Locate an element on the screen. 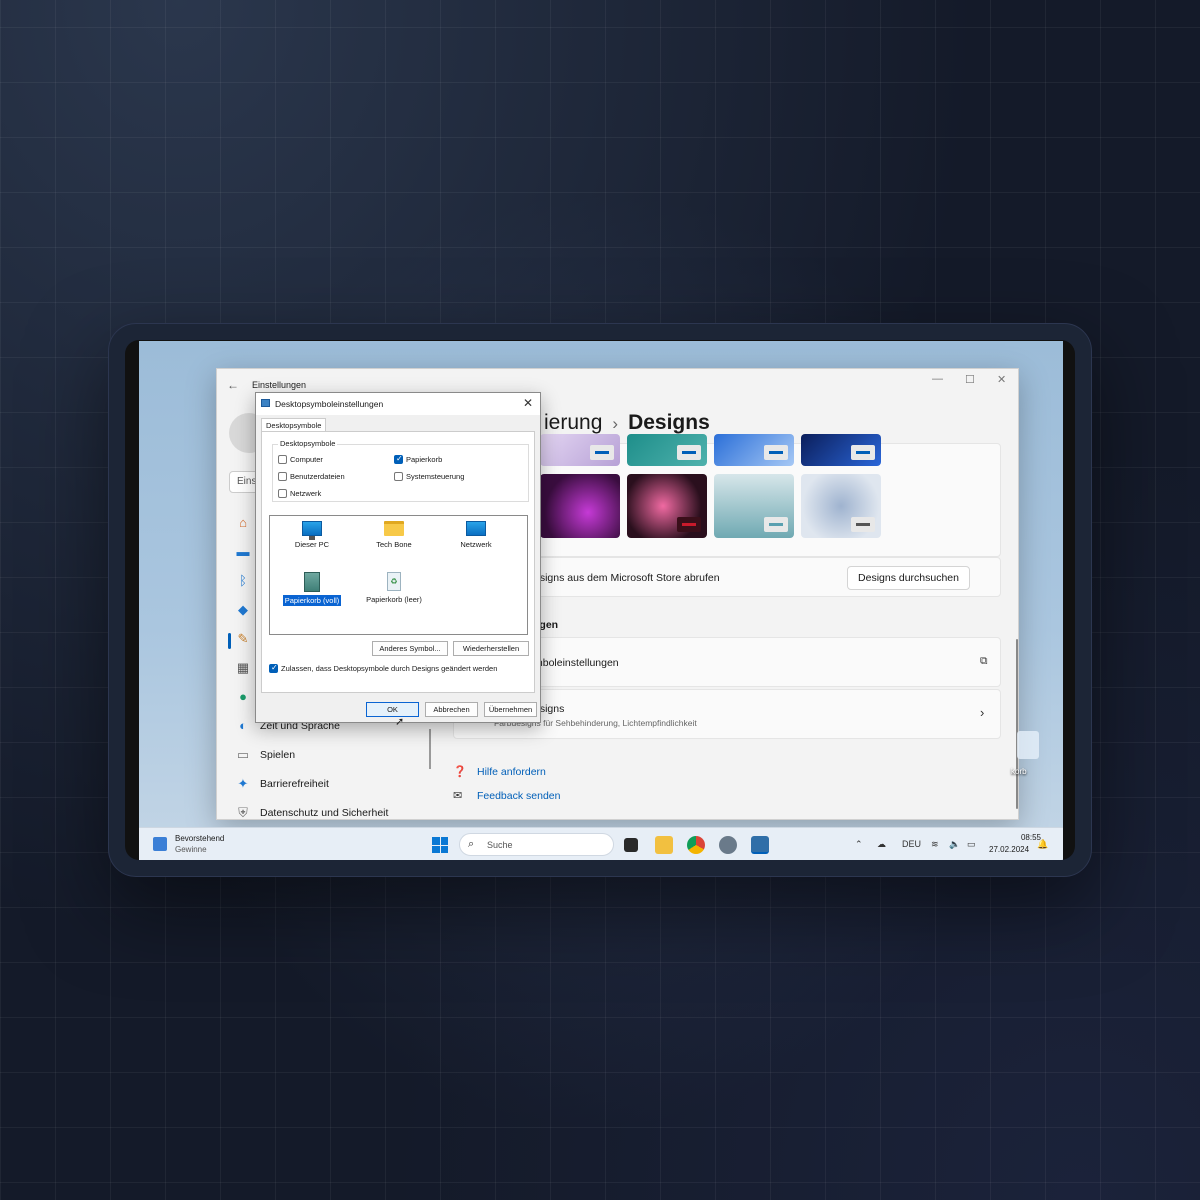 The width and height of the screenshot is (1200, 1200). mouse-cursor-icon: ➚ is located at coordinates (400, 722).